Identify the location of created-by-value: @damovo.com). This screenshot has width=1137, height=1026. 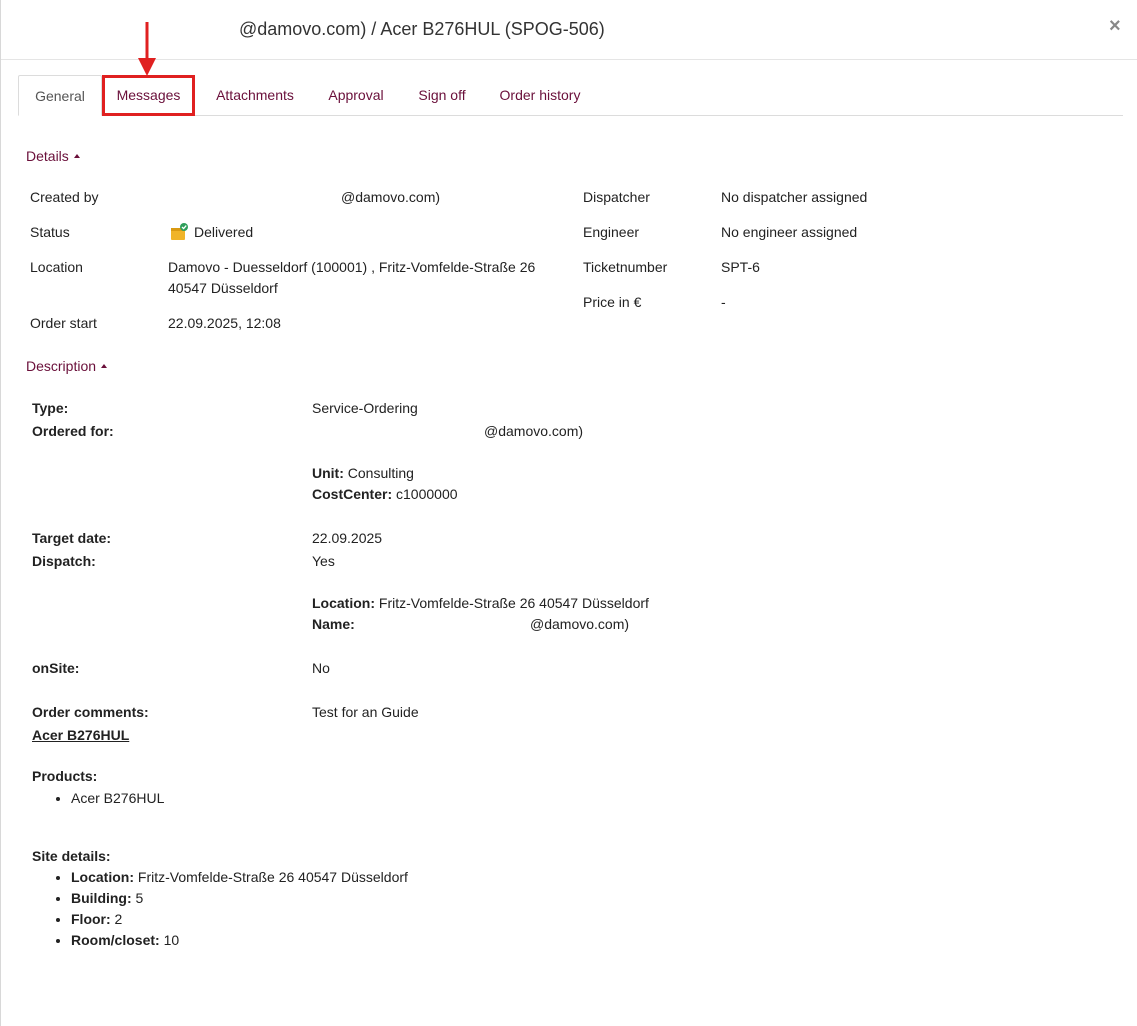
(391, 197).